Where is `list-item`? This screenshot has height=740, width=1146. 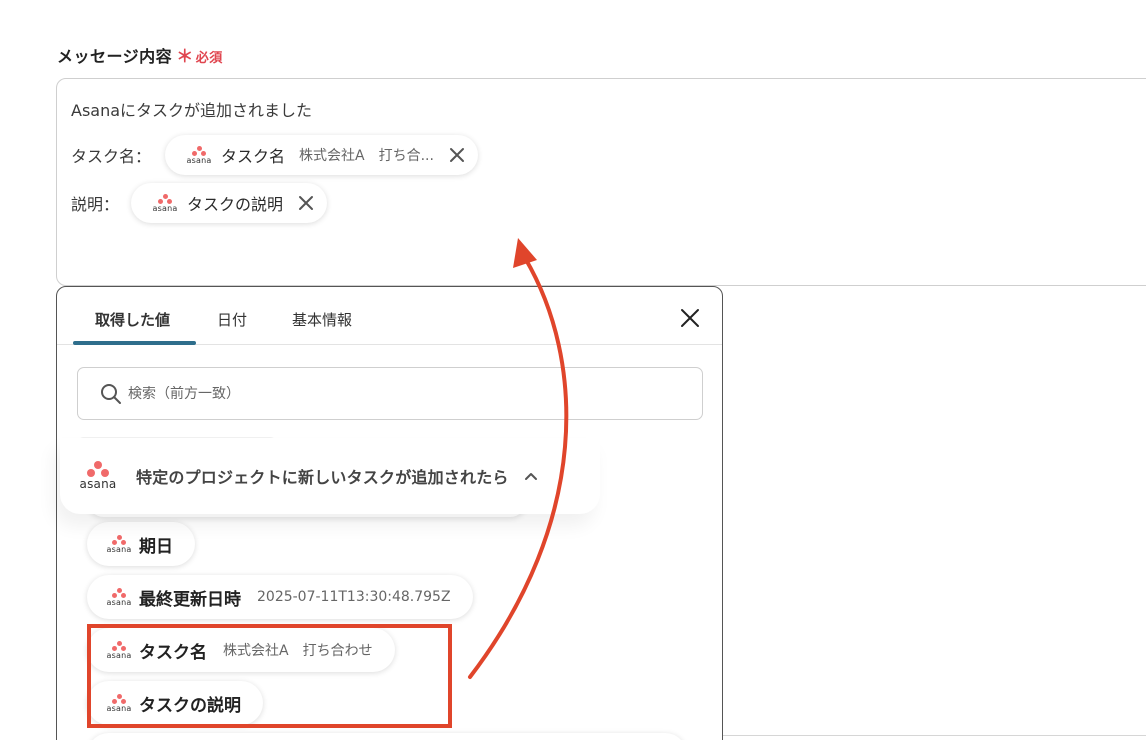 list-item is located at coordinates (387, 736).